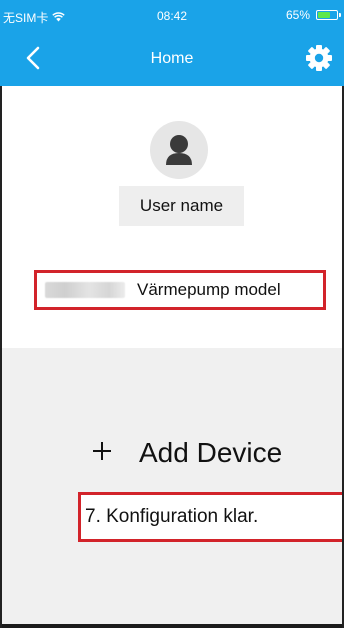 The height and width of the screenshot is (628, 344). What do you see at coordinates (209, 289) in the screenshot?
I see `device-model-label: Värmepump model` at bounding box center [209, 289].